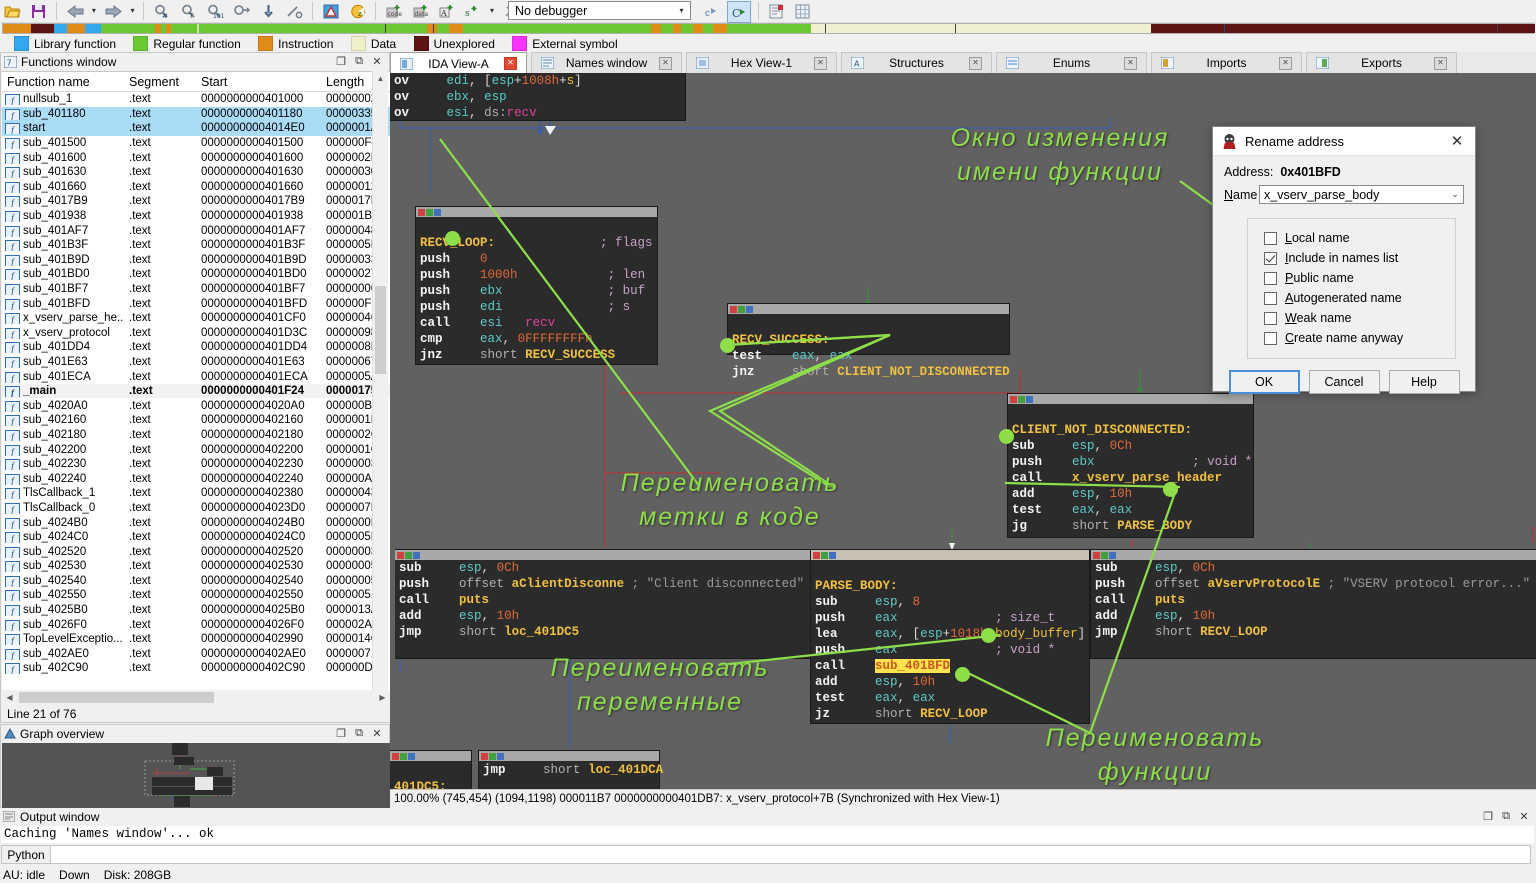 The width and height of the screenshot is (1536, 883). What do you see at coordinates (196, 449) in the screenshot?
I see `table-row: f sub_402200 .text 0000000000402200 0000001C` at bounding box center [196, 449].